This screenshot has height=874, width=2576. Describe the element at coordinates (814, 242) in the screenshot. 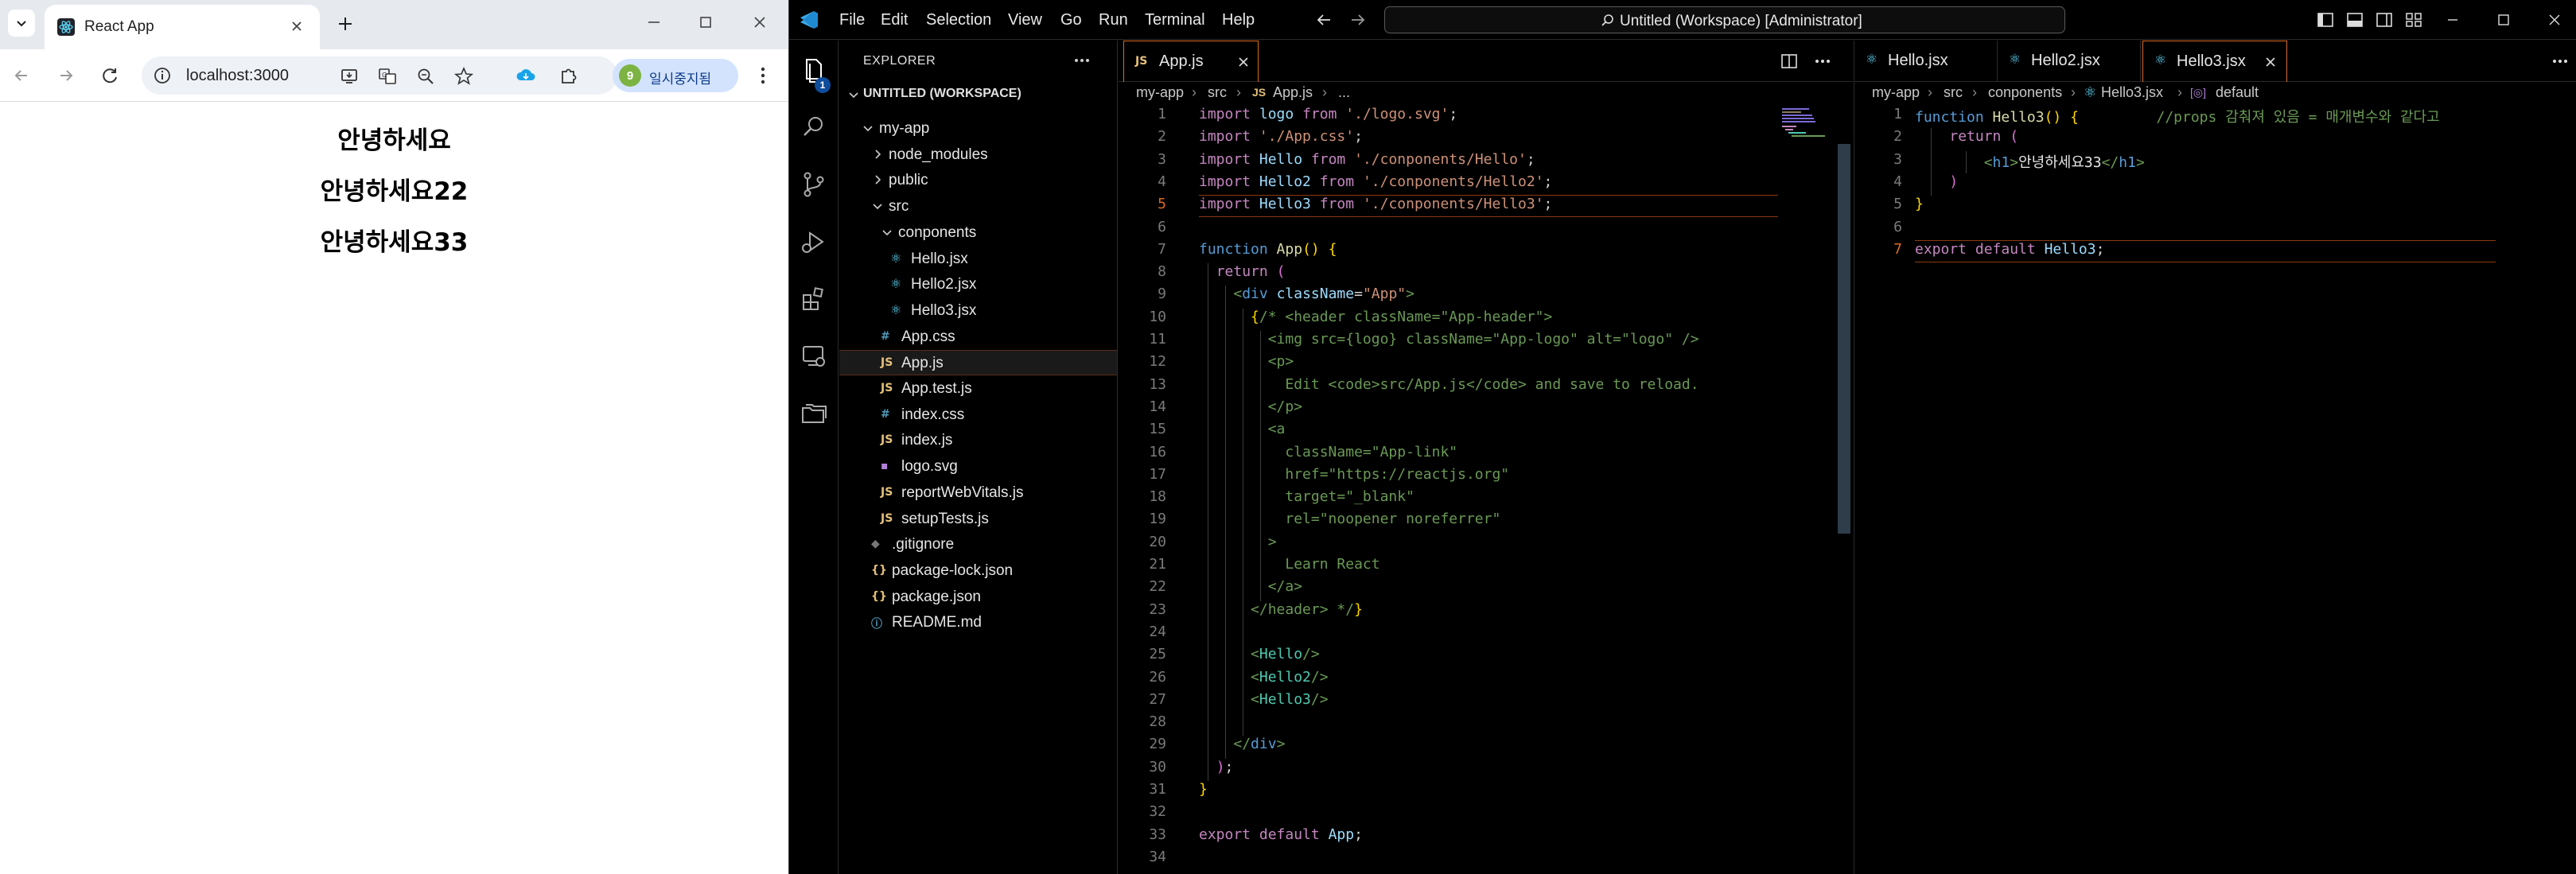

I see `run-and-debug-icon` at that location.